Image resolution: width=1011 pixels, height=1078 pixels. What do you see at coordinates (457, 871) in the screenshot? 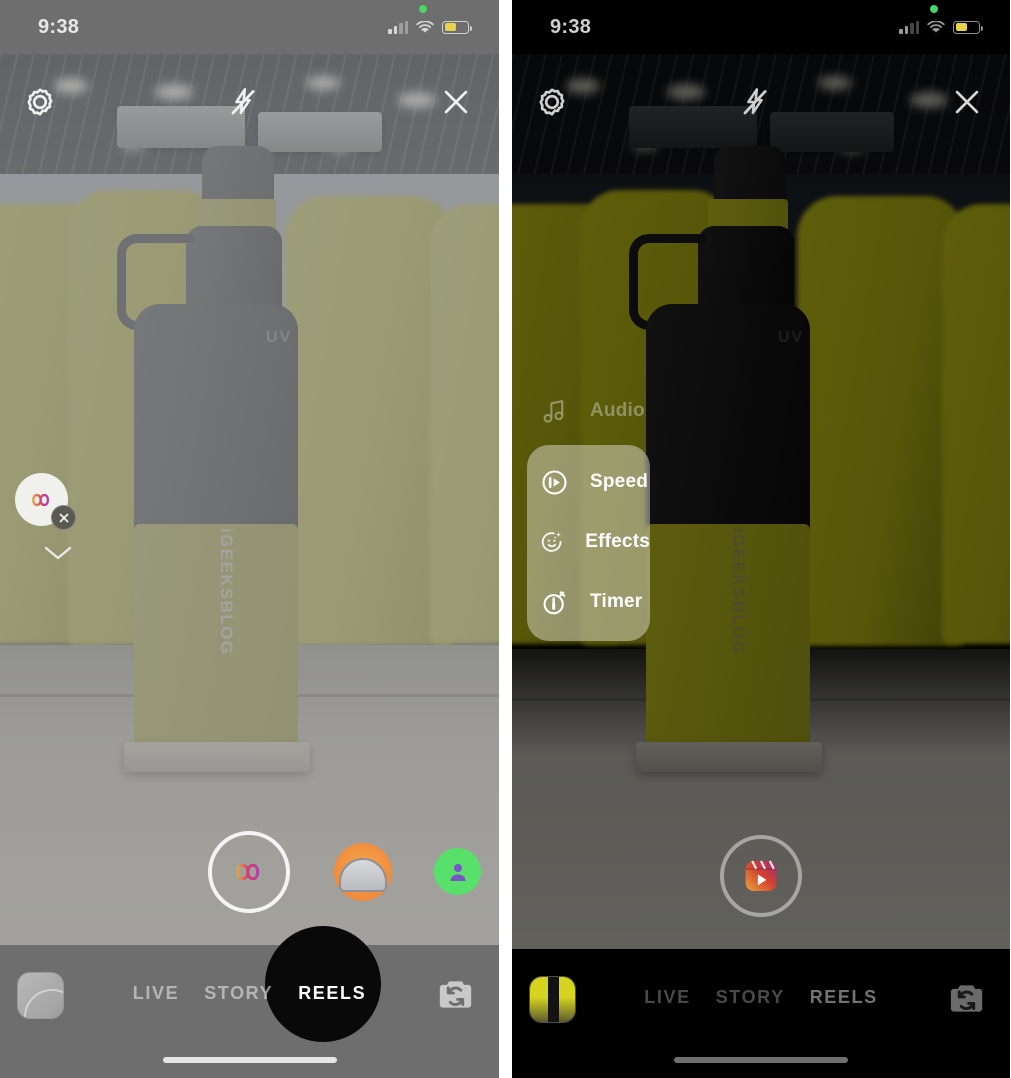
I see `profile-avatar-icon` at bounding box center [457, 871].